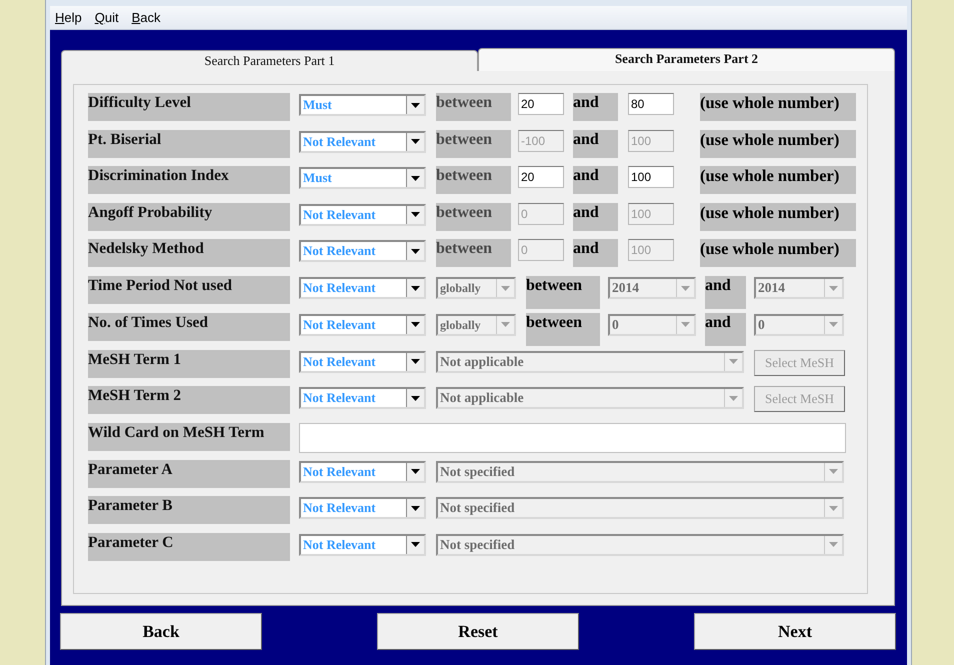 The image size is (954, 665). Describe the element at coordinates (799, 325) in the screenshot. I see `to-dropdown: 0` at that location.